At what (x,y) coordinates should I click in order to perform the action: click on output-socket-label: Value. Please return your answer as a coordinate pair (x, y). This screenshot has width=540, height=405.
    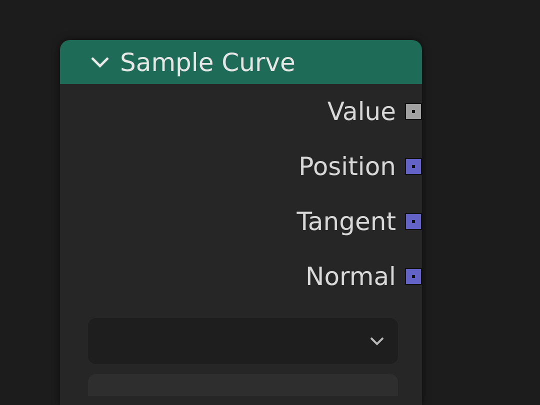
    Looking at the image, I should click on (361, 111).